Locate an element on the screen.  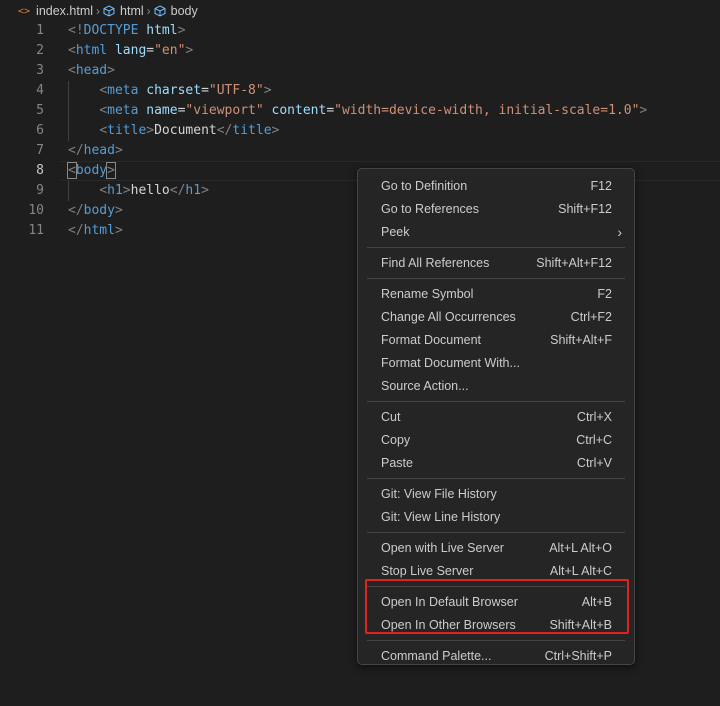
menu-item-open-in-default-browser: Open In Default Browser Alt+B is located at coordinates (496, 601).